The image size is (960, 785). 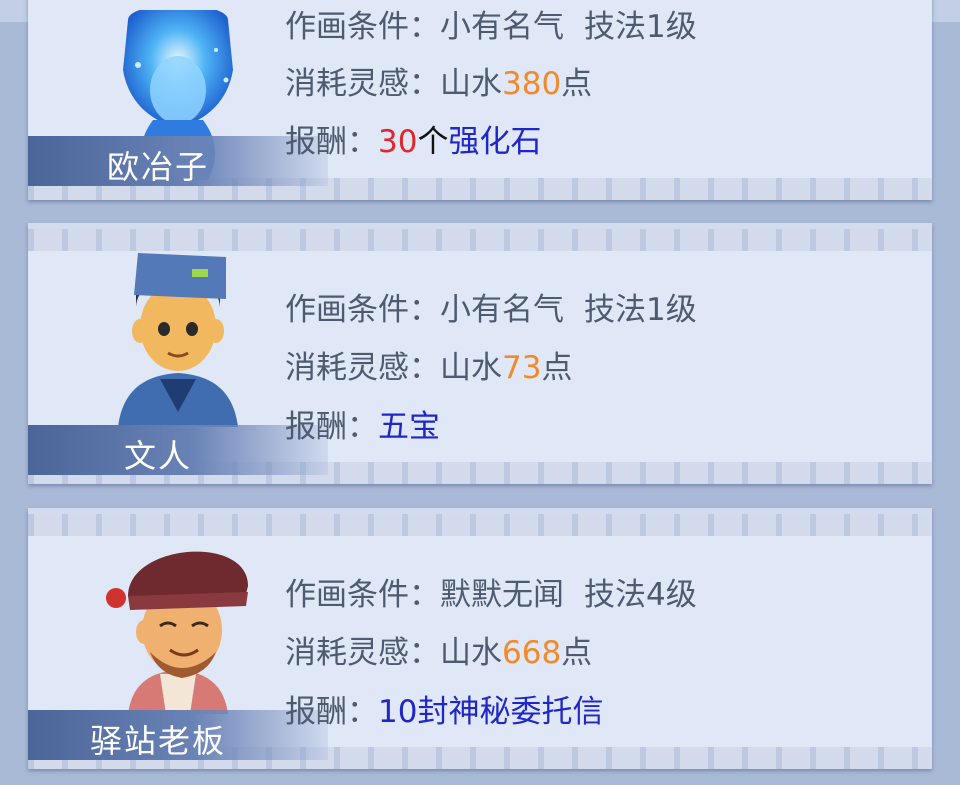 What do you see at coordinates (433, 142) in the screenshot?
I see `reward-measure: 个` at bounding box center [433, 142].